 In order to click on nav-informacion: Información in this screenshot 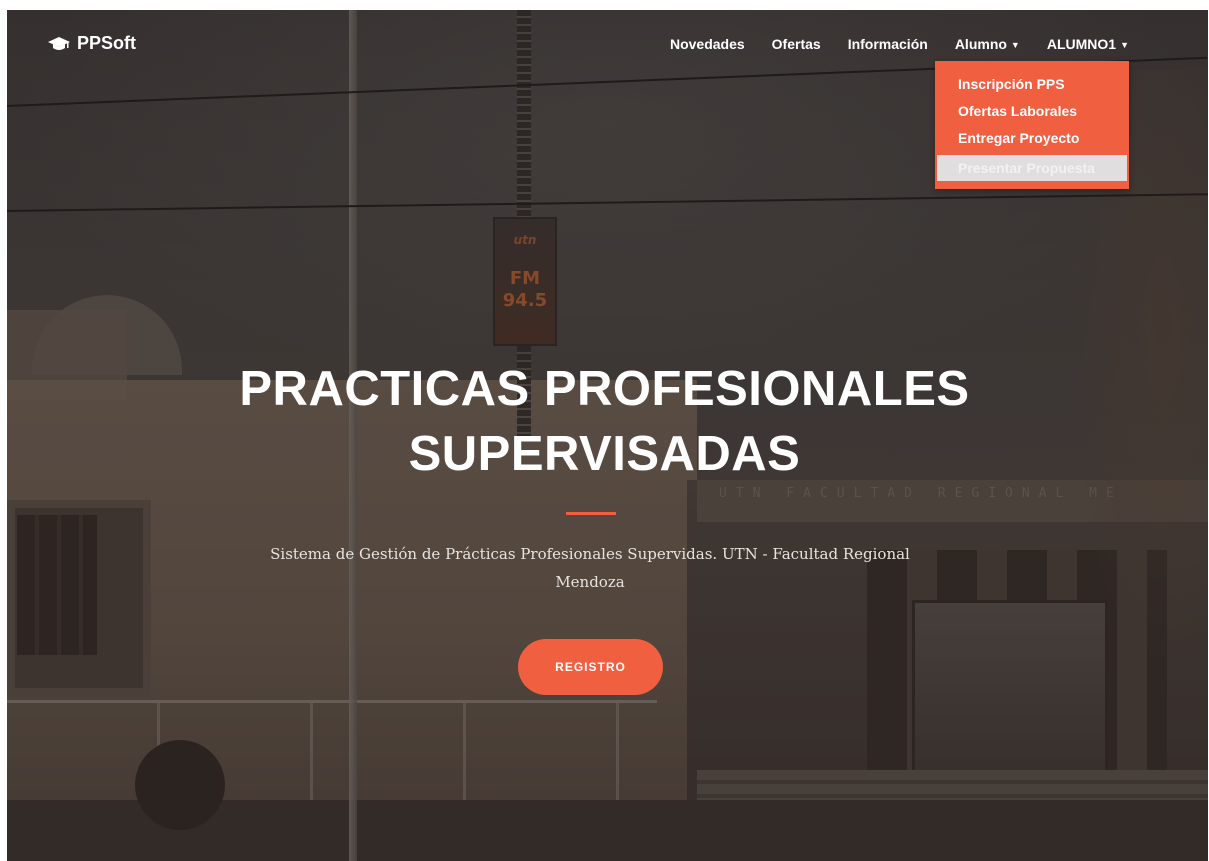, I will do `click(888, 44)`.